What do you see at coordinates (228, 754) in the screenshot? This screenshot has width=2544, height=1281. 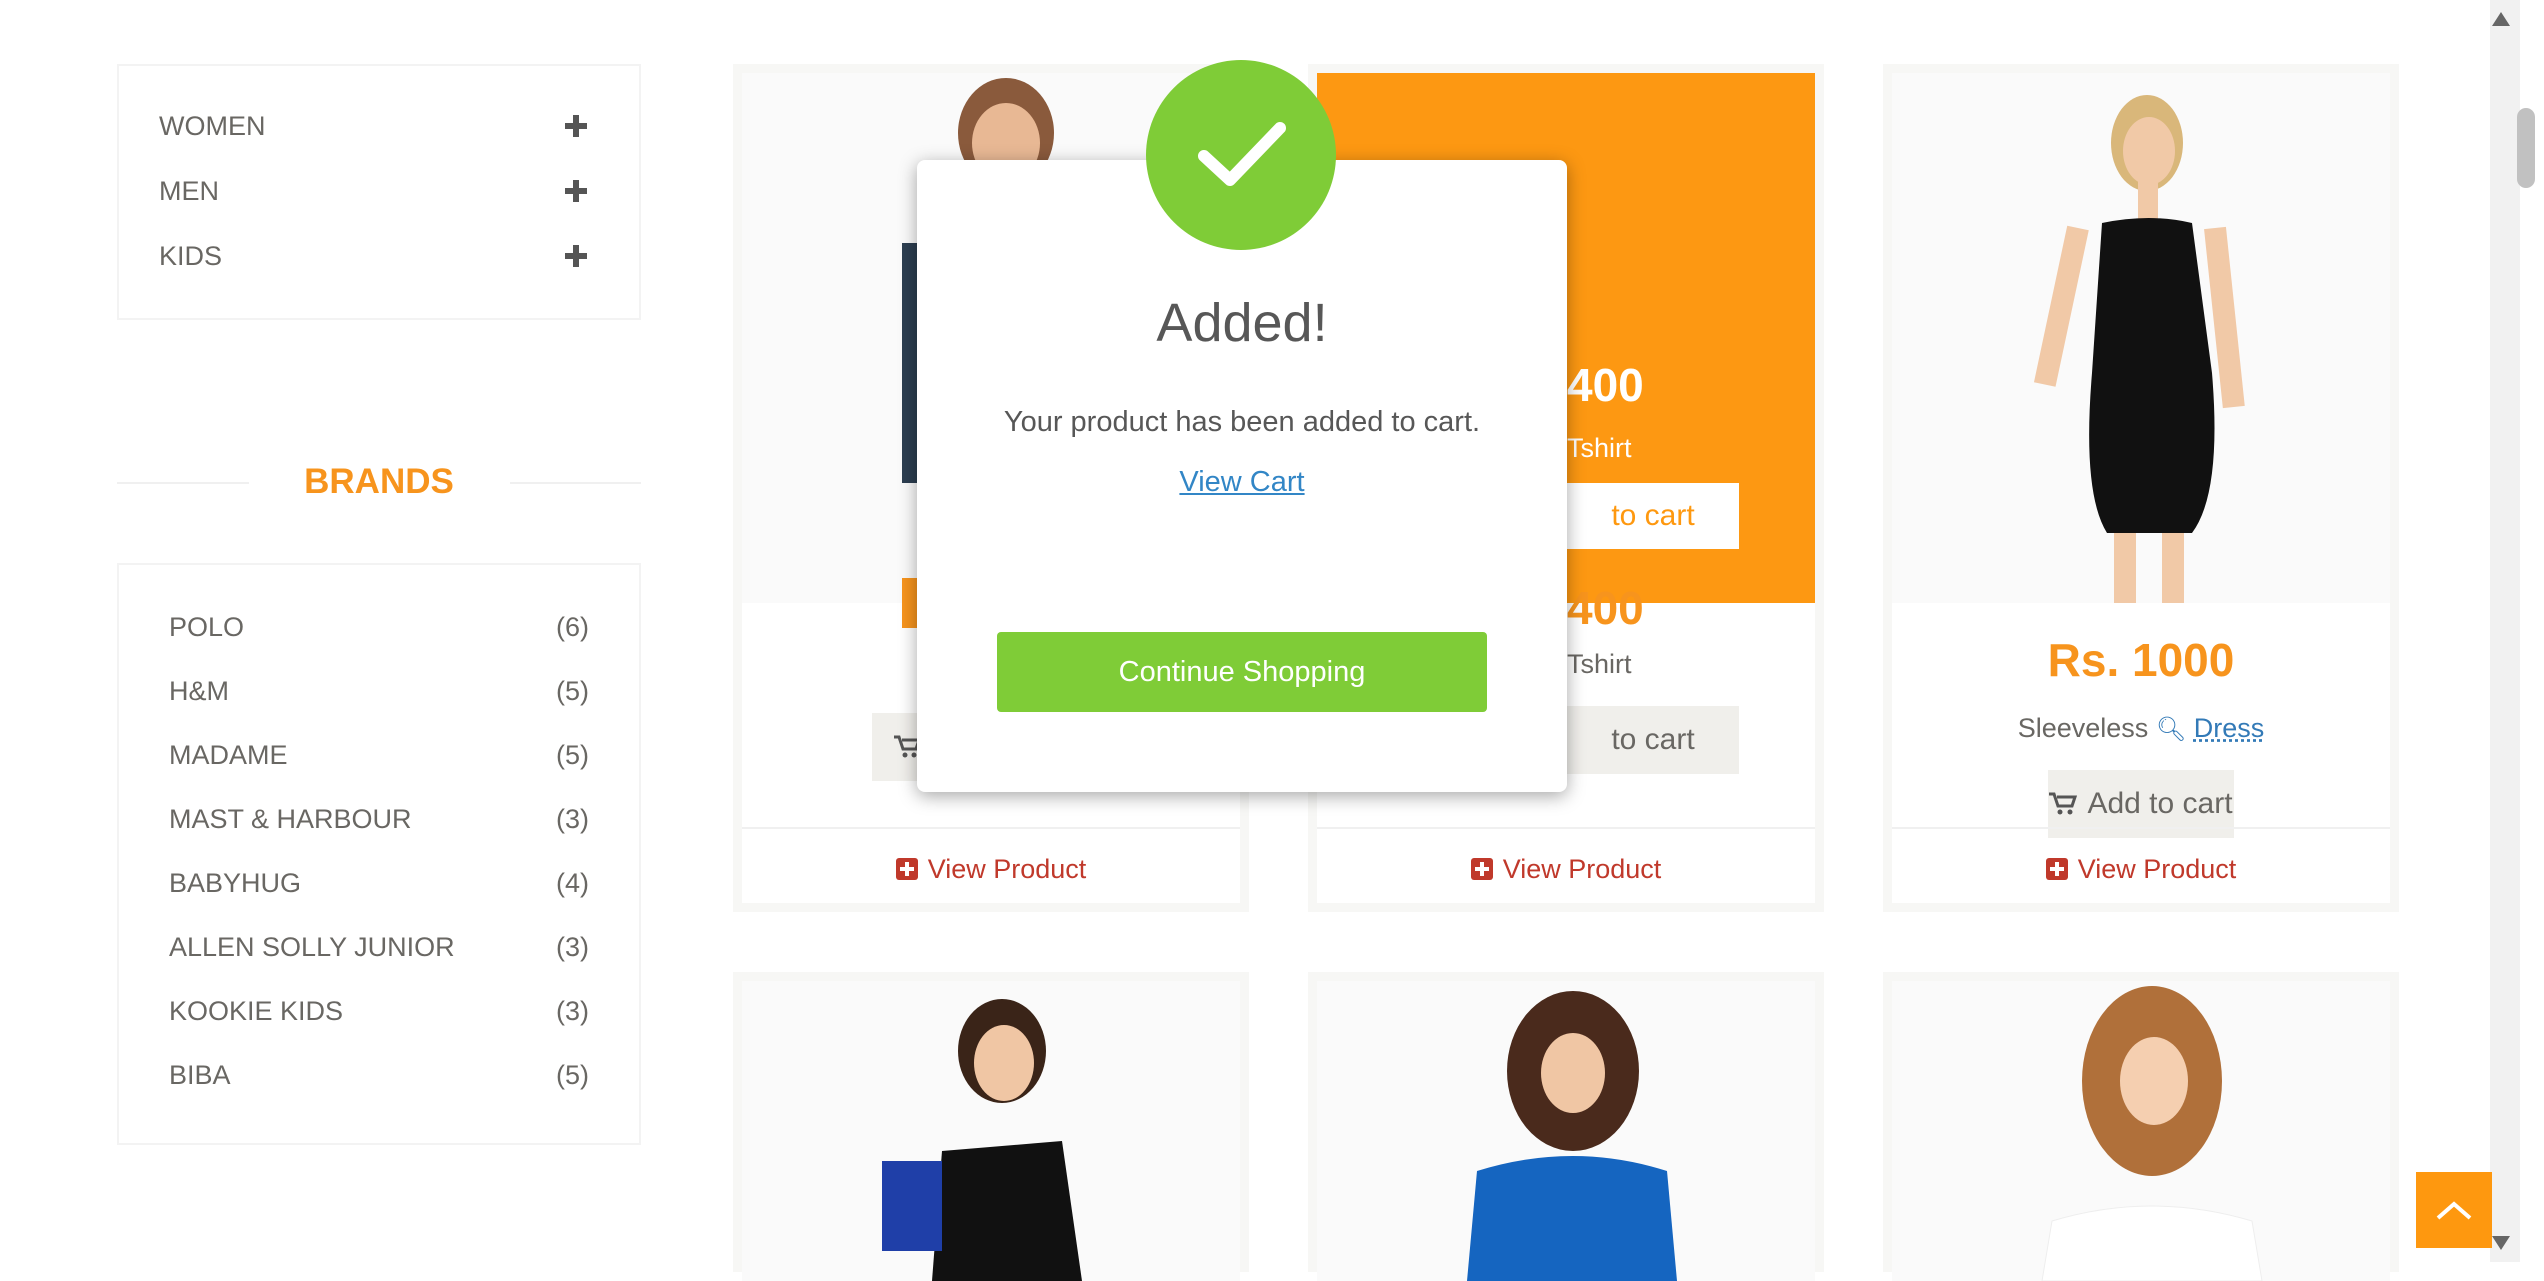 I see `brand-name: MADAME` at bounding box center [228, 754].